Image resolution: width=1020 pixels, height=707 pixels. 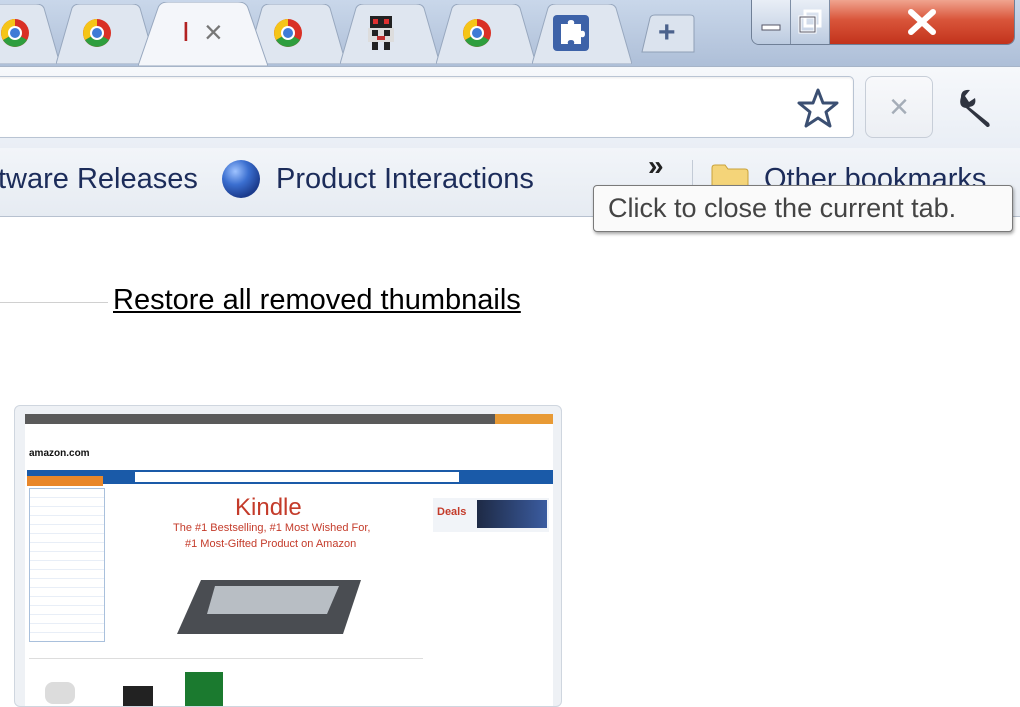 What do you see at coordinates (381, 33) in the screenshot?
I see `pixel-character-icon` at bounding box center [381, 33].